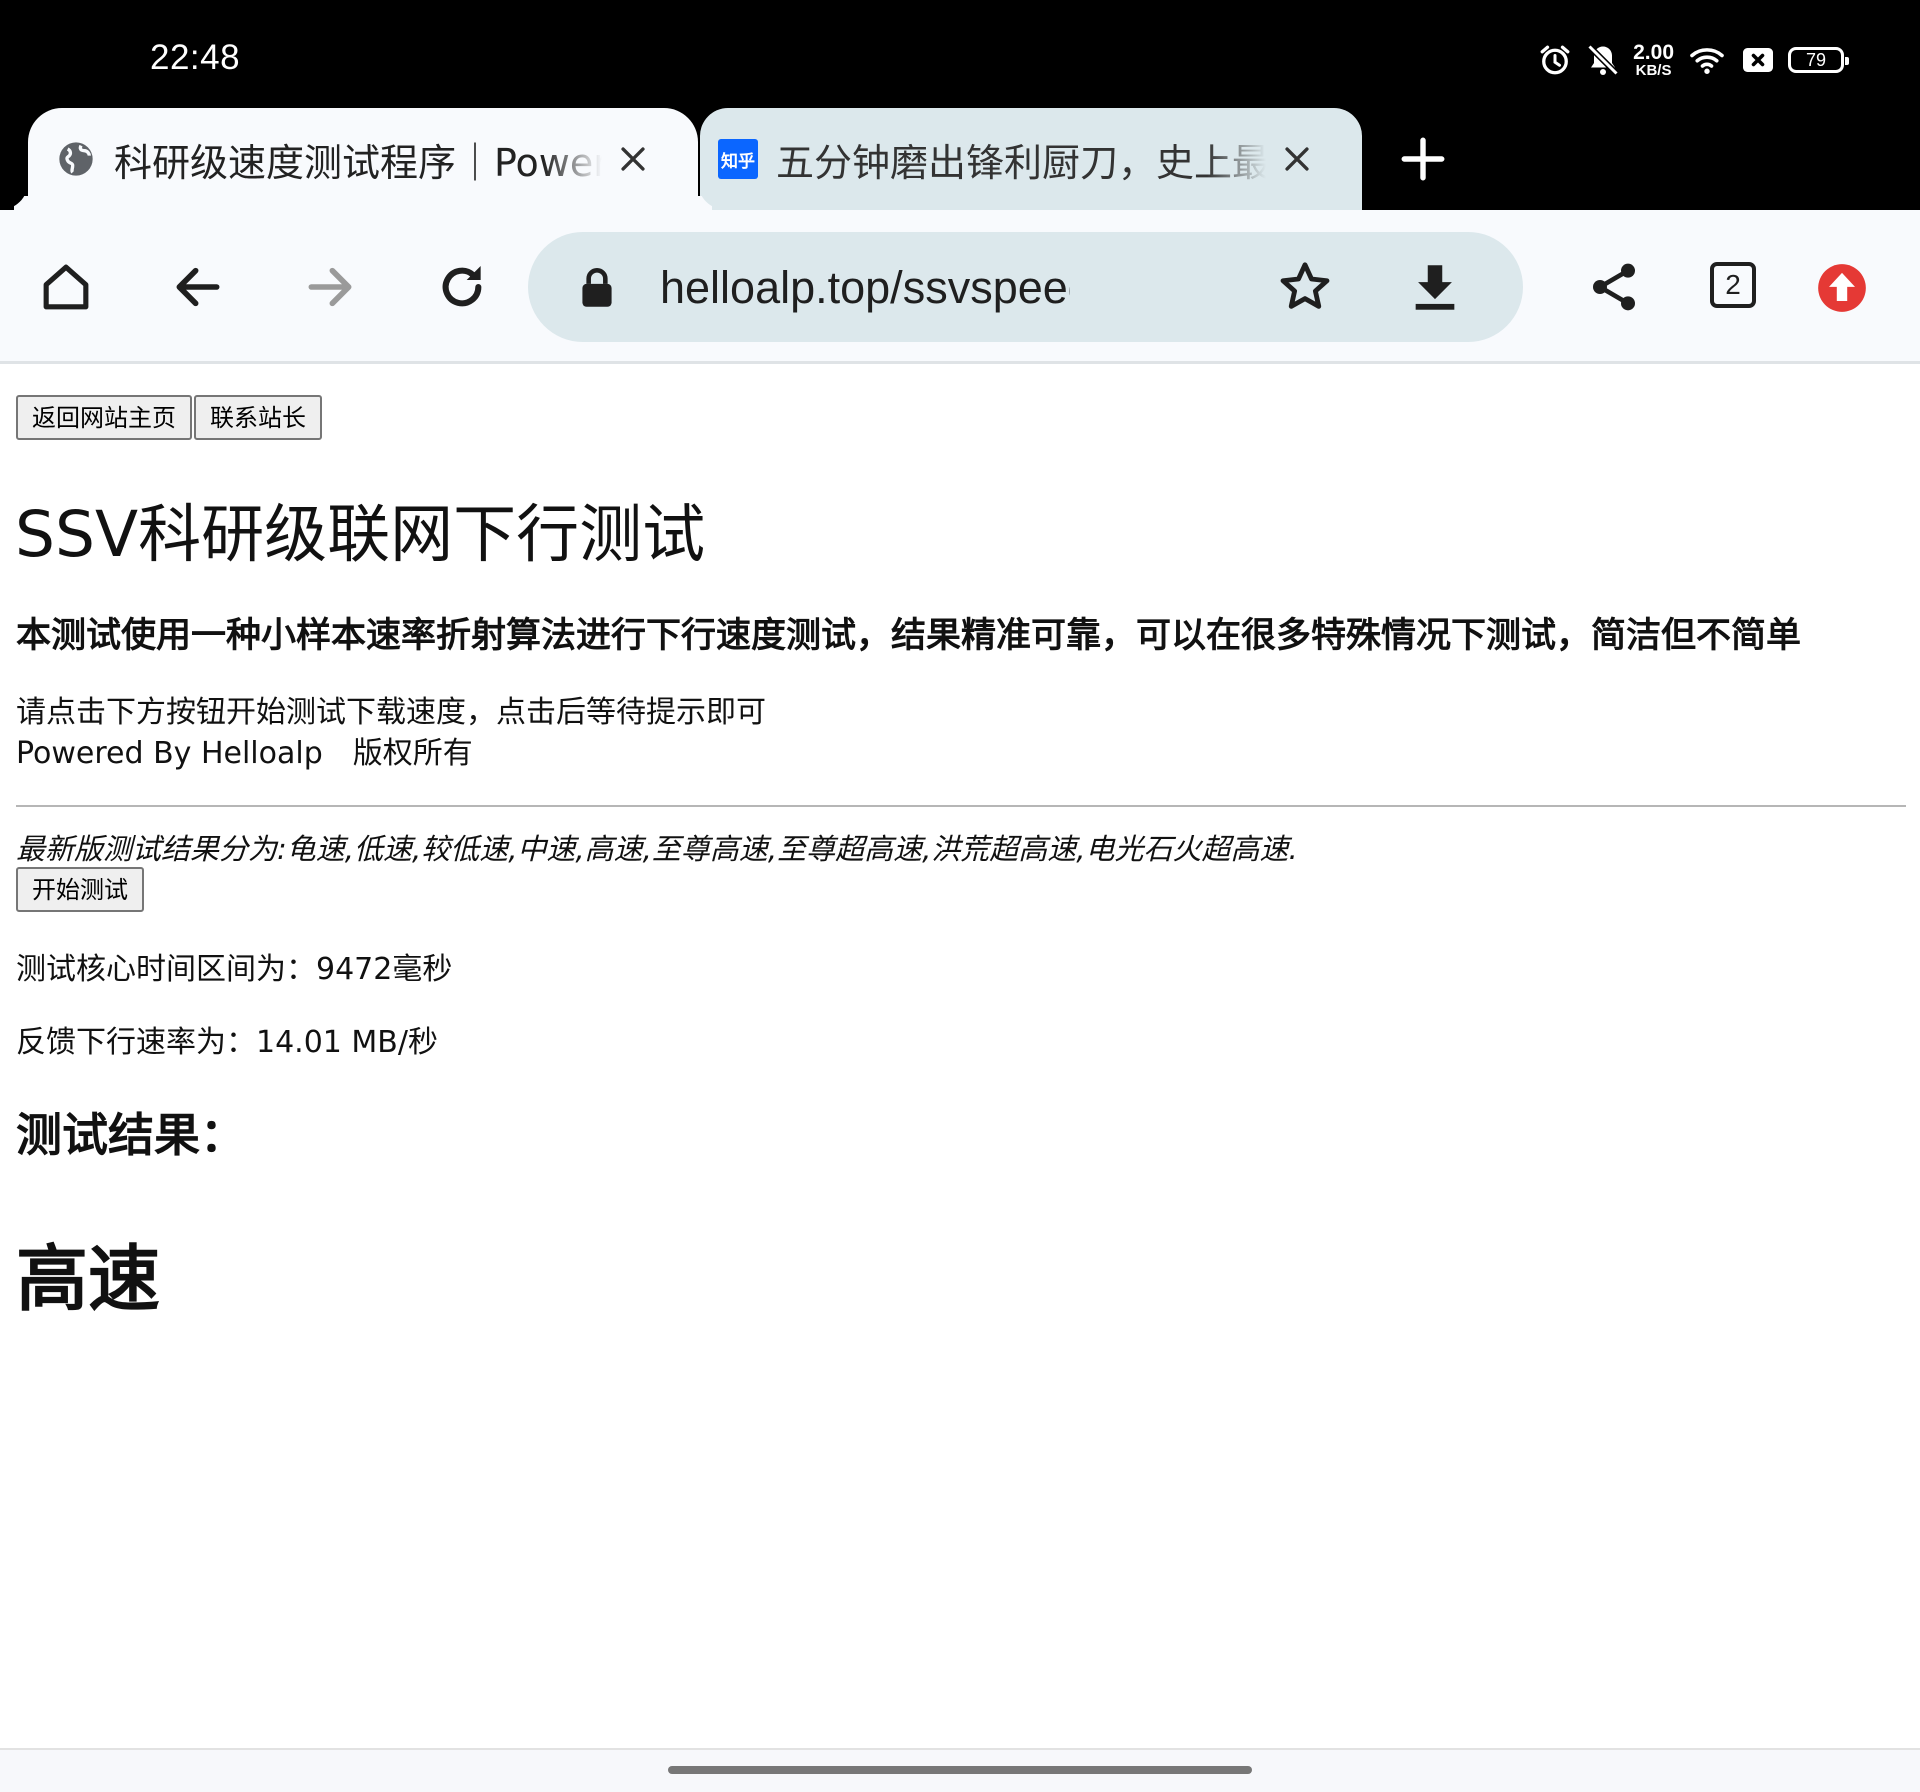 The height and width of the screenshot is (1792, 1920). I want to click on powered-by-text: Powered By Helloalp 版权所有, so click(244, 753).